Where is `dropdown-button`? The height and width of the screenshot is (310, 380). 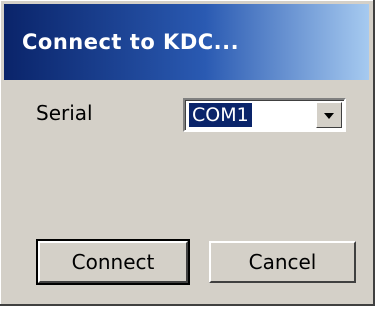 dropdown-button is located at coordinates (329, 115).